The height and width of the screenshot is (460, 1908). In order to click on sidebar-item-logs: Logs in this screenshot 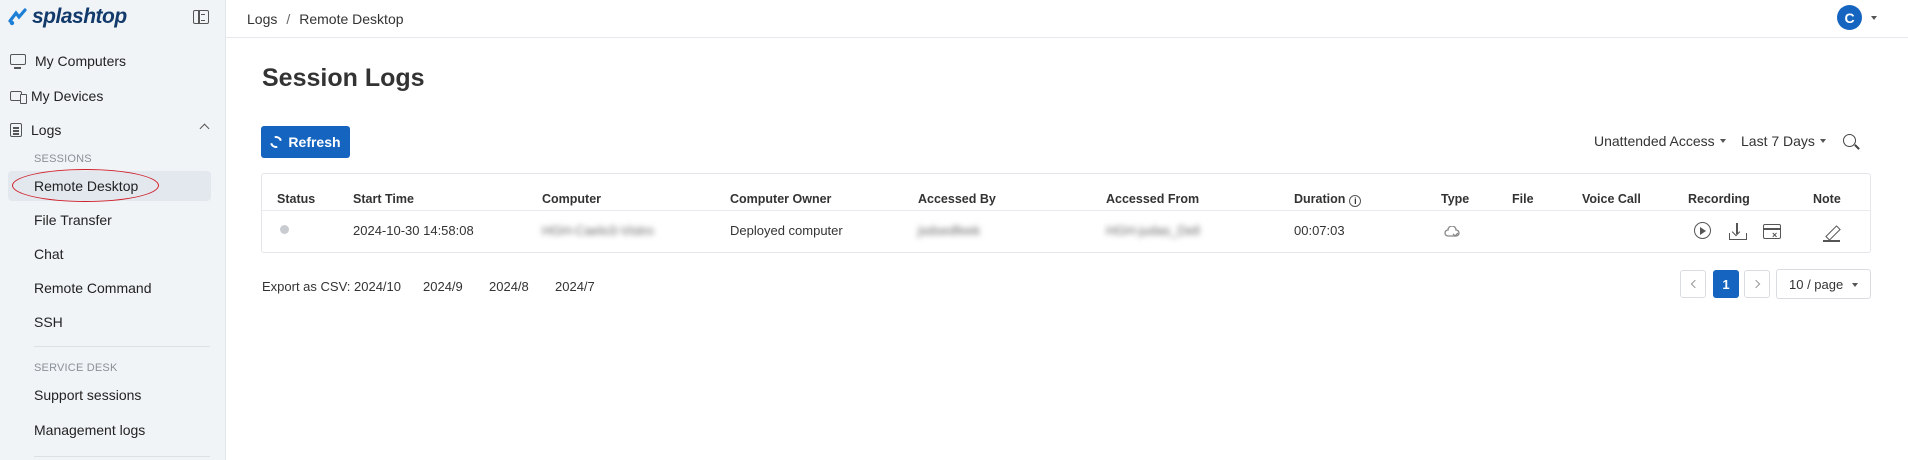, I will do `click(113, 130)`.